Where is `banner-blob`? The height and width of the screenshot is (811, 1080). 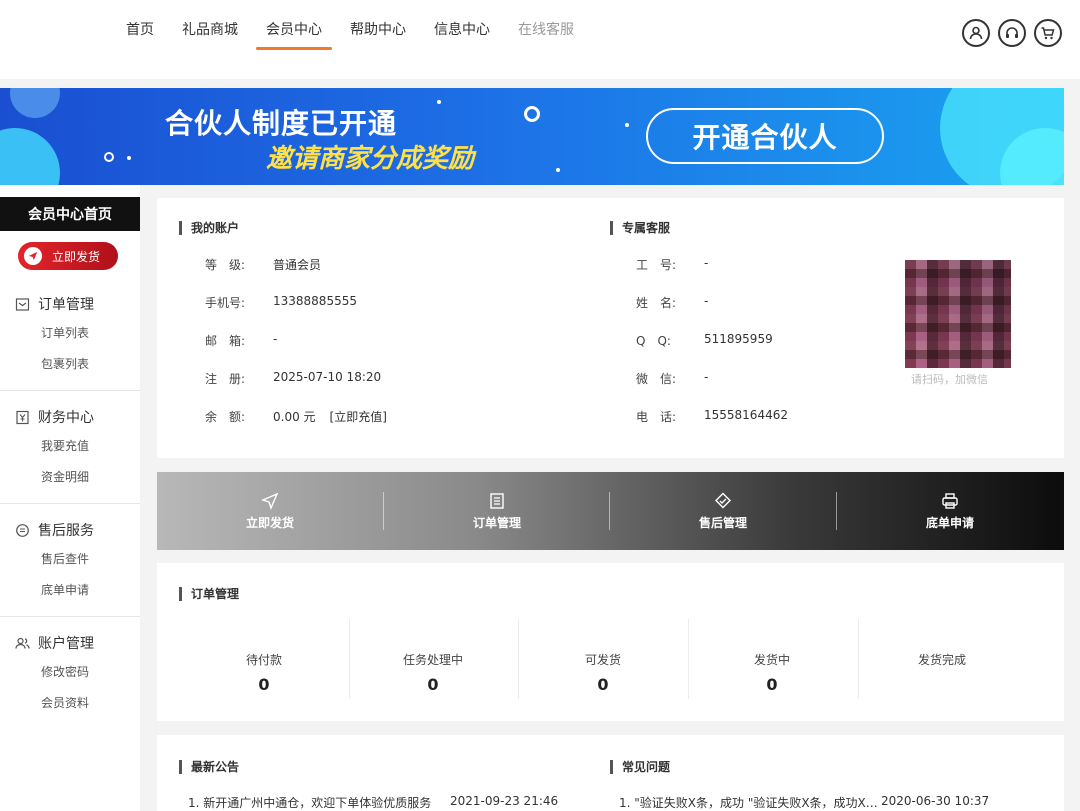
banner-blob is located at coordinates (30, 156).